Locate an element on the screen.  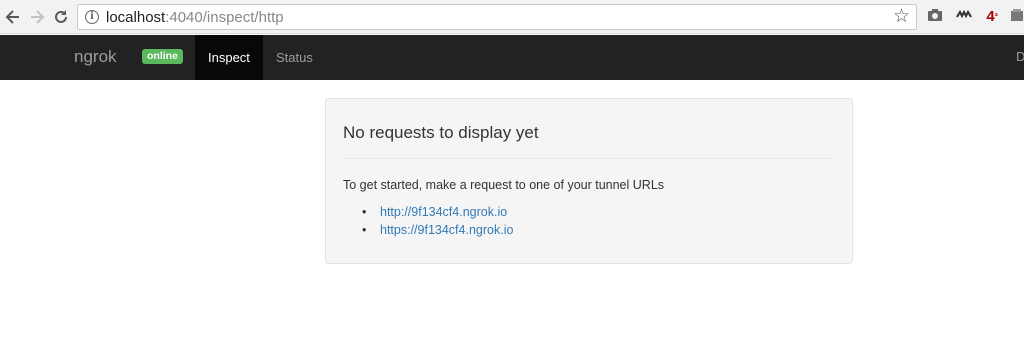
reload-icon is located at coordinates (61, 16).